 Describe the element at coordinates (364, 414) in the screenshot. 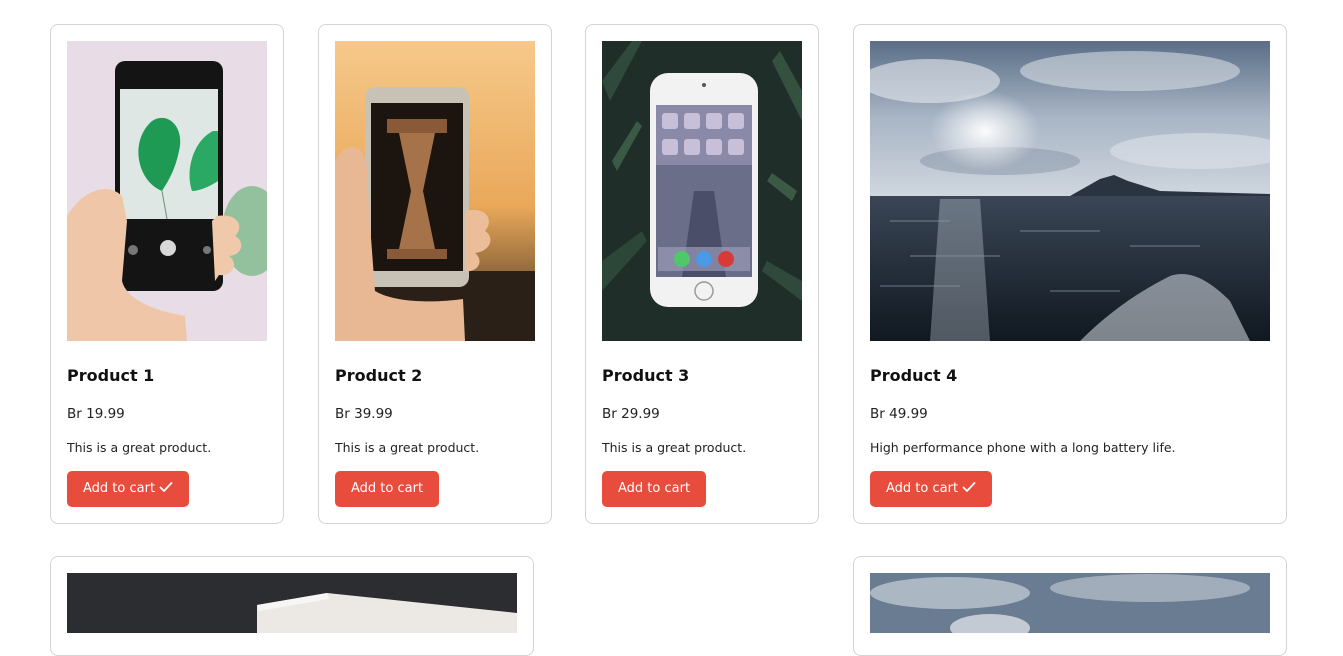

I see `product-price: Br 39.99` at that location.